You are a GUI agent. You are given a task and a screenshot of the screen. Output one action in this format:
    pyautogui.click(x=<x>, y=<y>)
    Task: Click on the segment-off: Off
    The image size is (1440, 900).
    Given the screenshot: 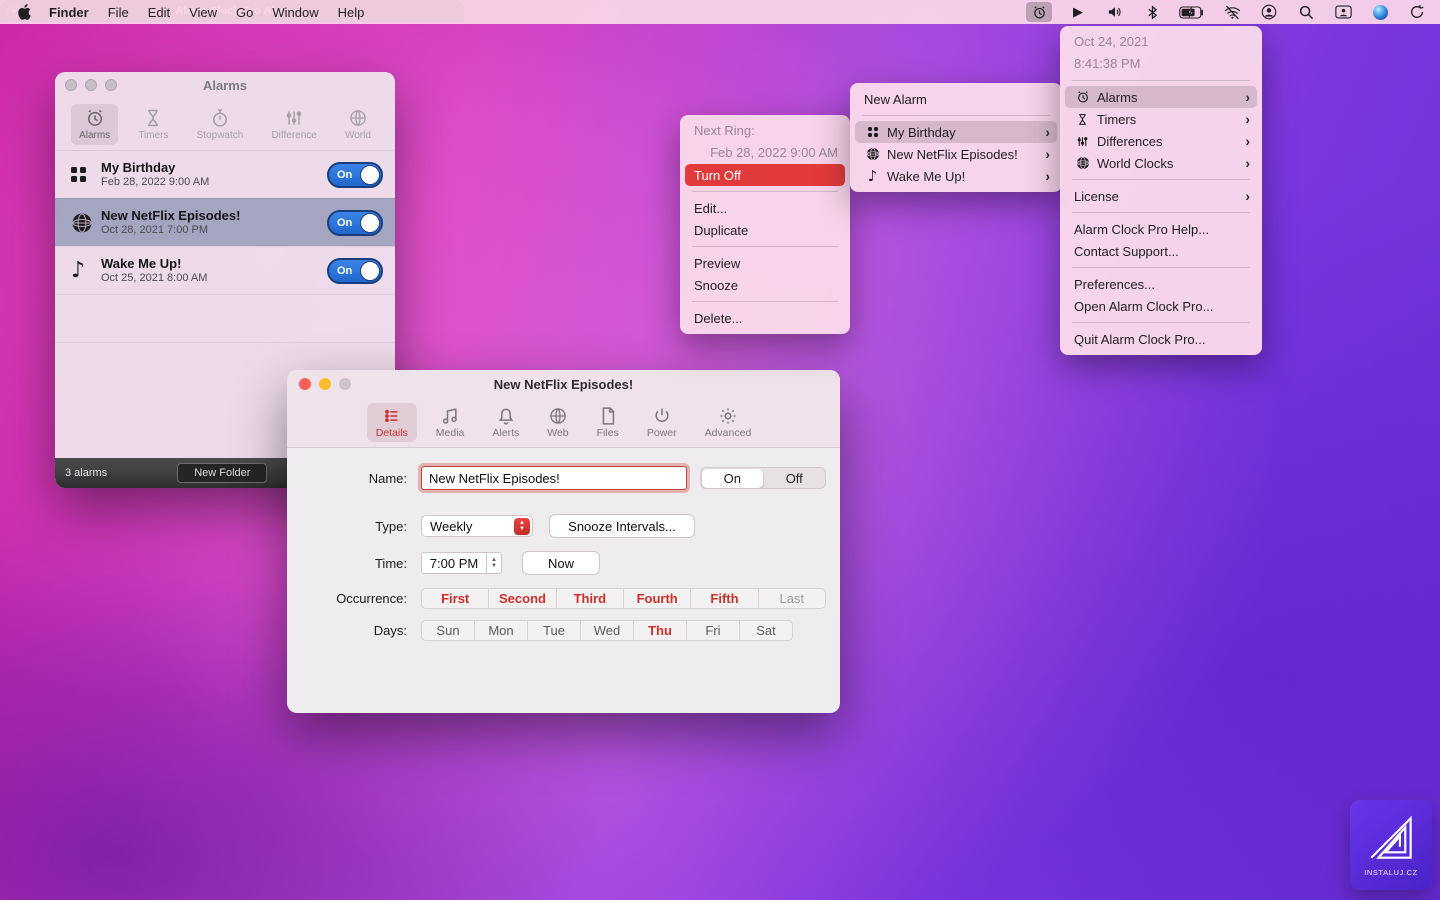 What is the action you would take?
    pyautogui.click(x=795, y=478)
    